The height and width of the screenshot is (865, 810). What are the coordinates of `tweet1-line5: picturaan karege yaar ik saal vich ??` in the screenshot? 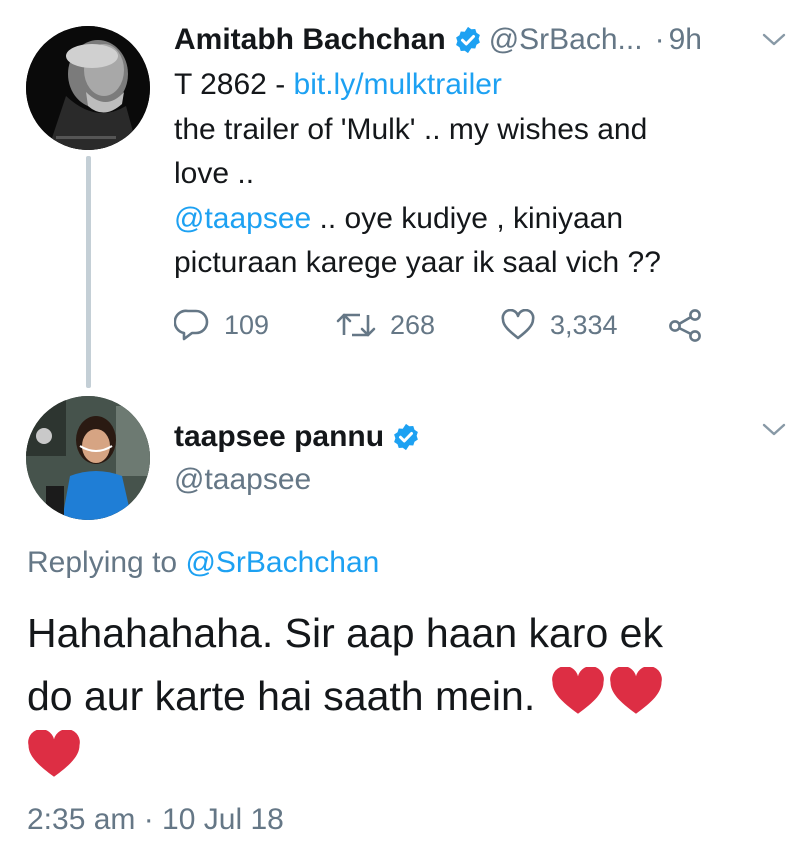 It's located at (417, 262).